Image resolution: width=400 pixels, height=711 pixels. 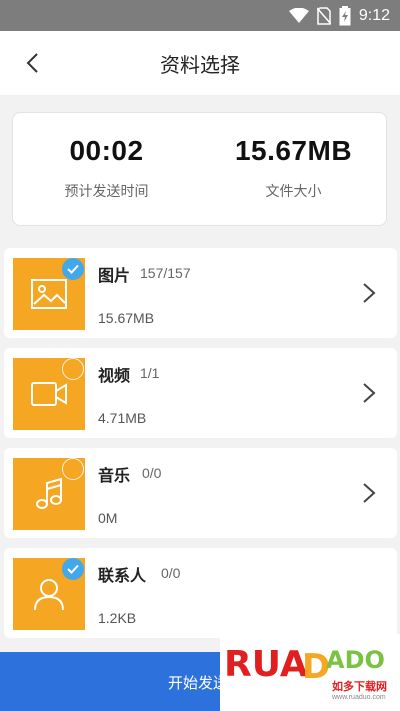 I want to click on watermark-url: www.ruaduo.com, so click(x=359, y=697).